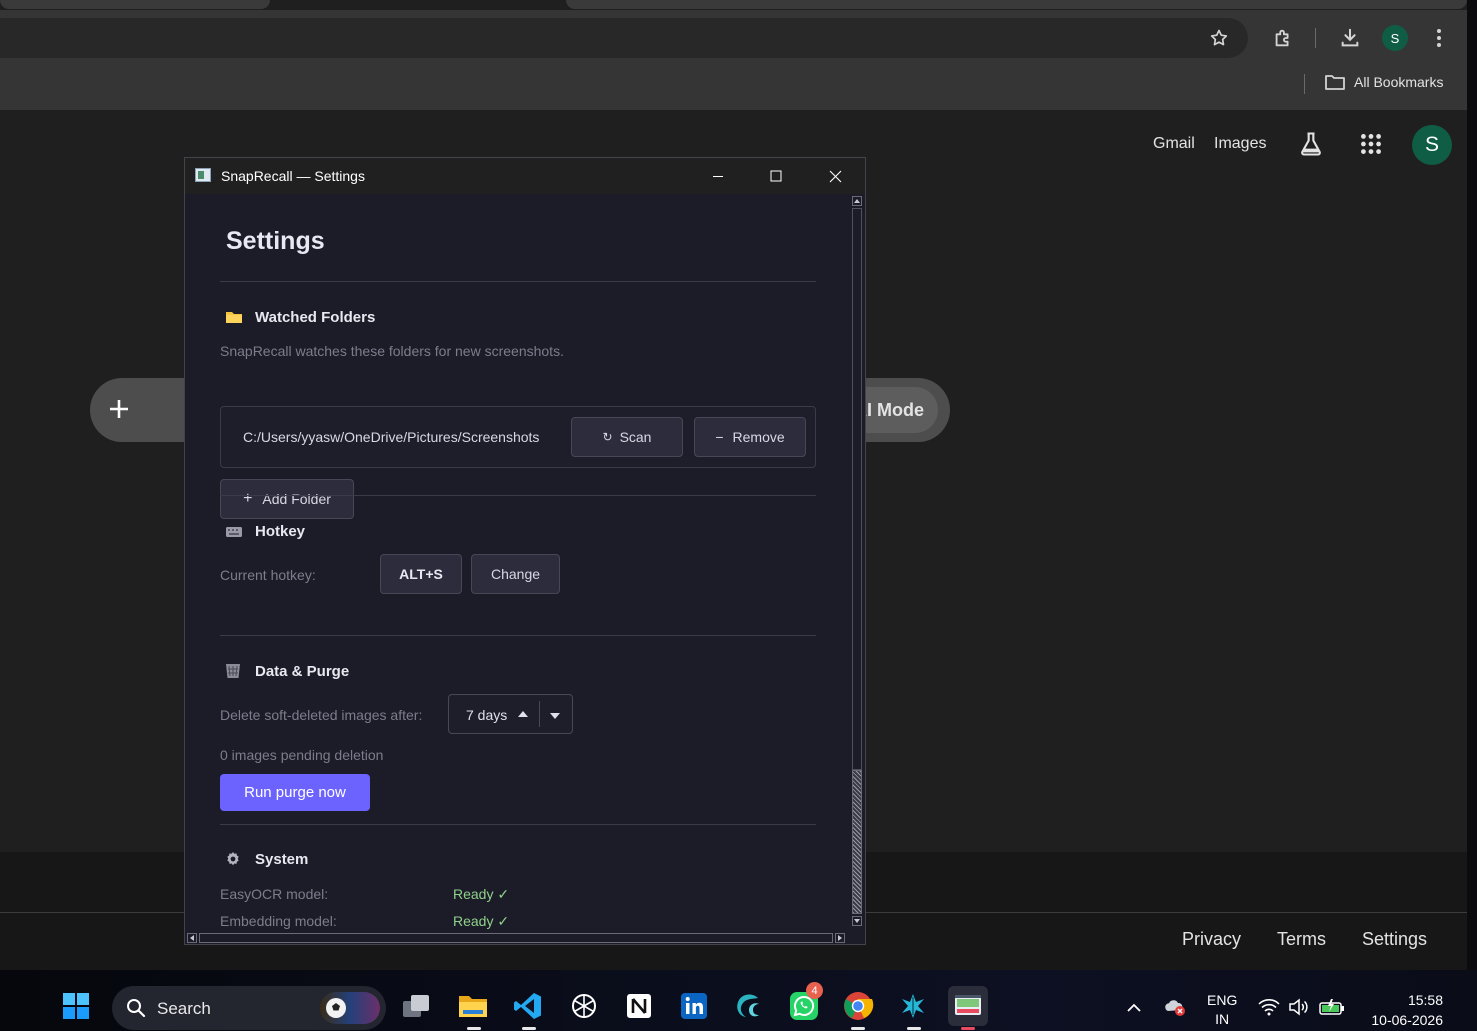 The image size is (1477, 1031). Describe the element at coordinates (1240, 144) in the screenshot. I see `images-link: Images` at that location.